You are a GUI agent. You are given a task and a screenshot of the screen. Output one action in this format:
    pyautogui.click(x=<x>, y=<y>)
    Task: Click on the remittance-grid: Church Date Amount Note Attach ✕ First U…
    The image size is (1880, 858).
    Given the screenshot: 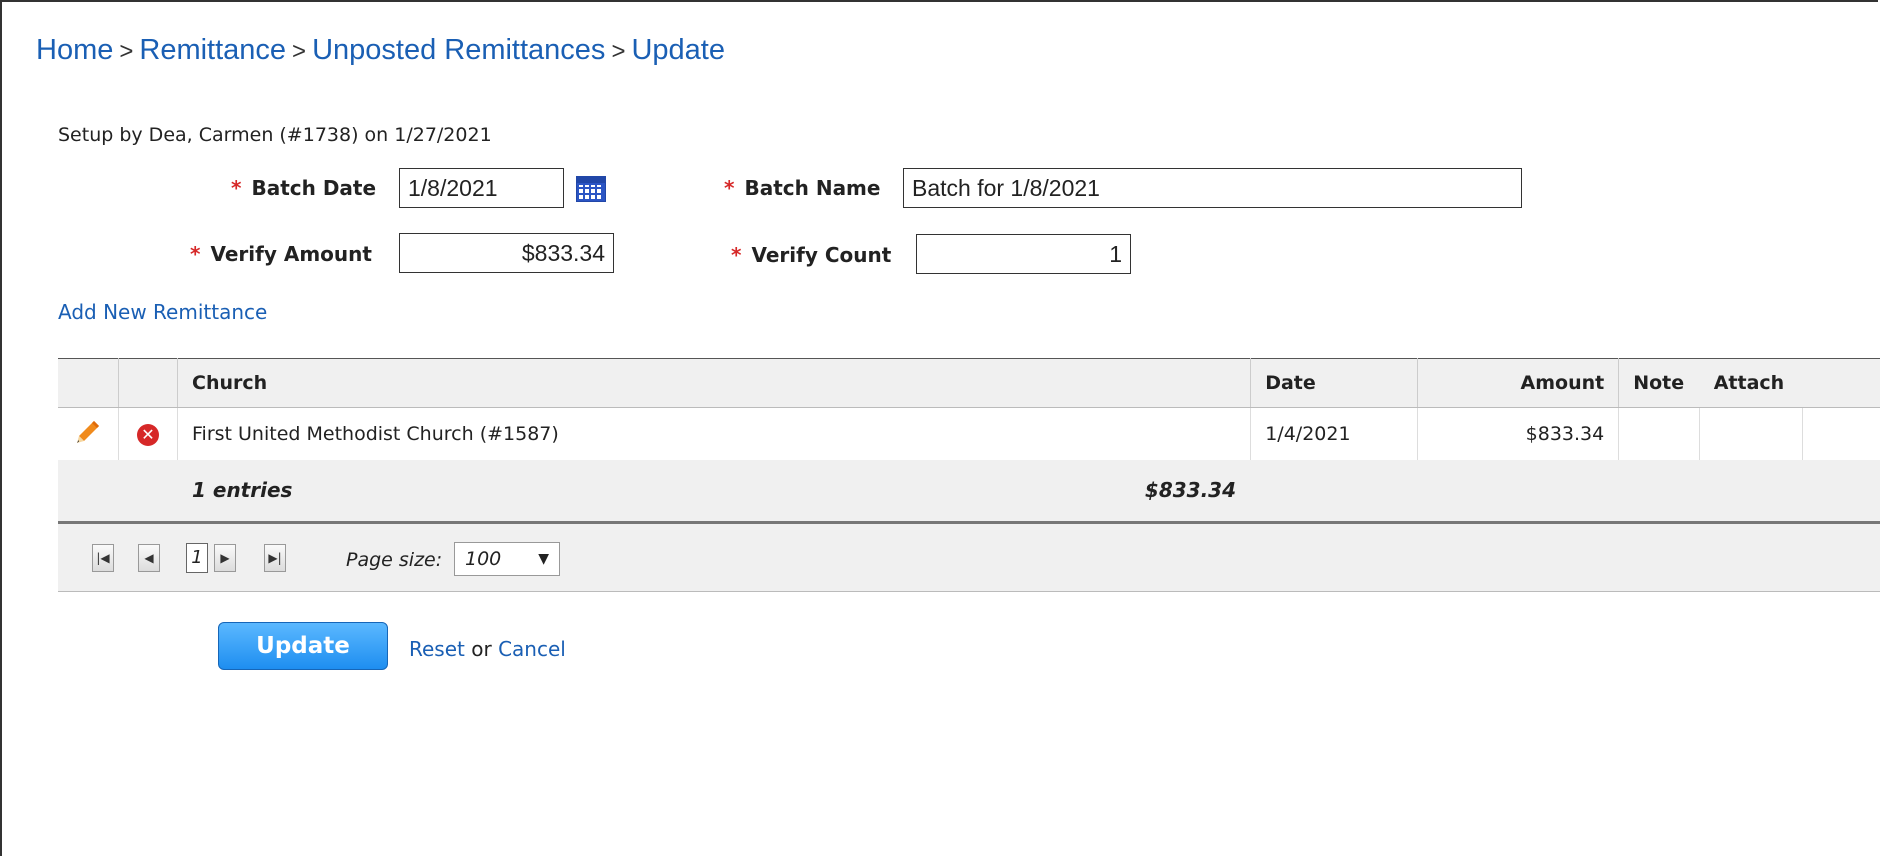 What is the action you would take?
    pyautogui.click(x=969, y=410)
    